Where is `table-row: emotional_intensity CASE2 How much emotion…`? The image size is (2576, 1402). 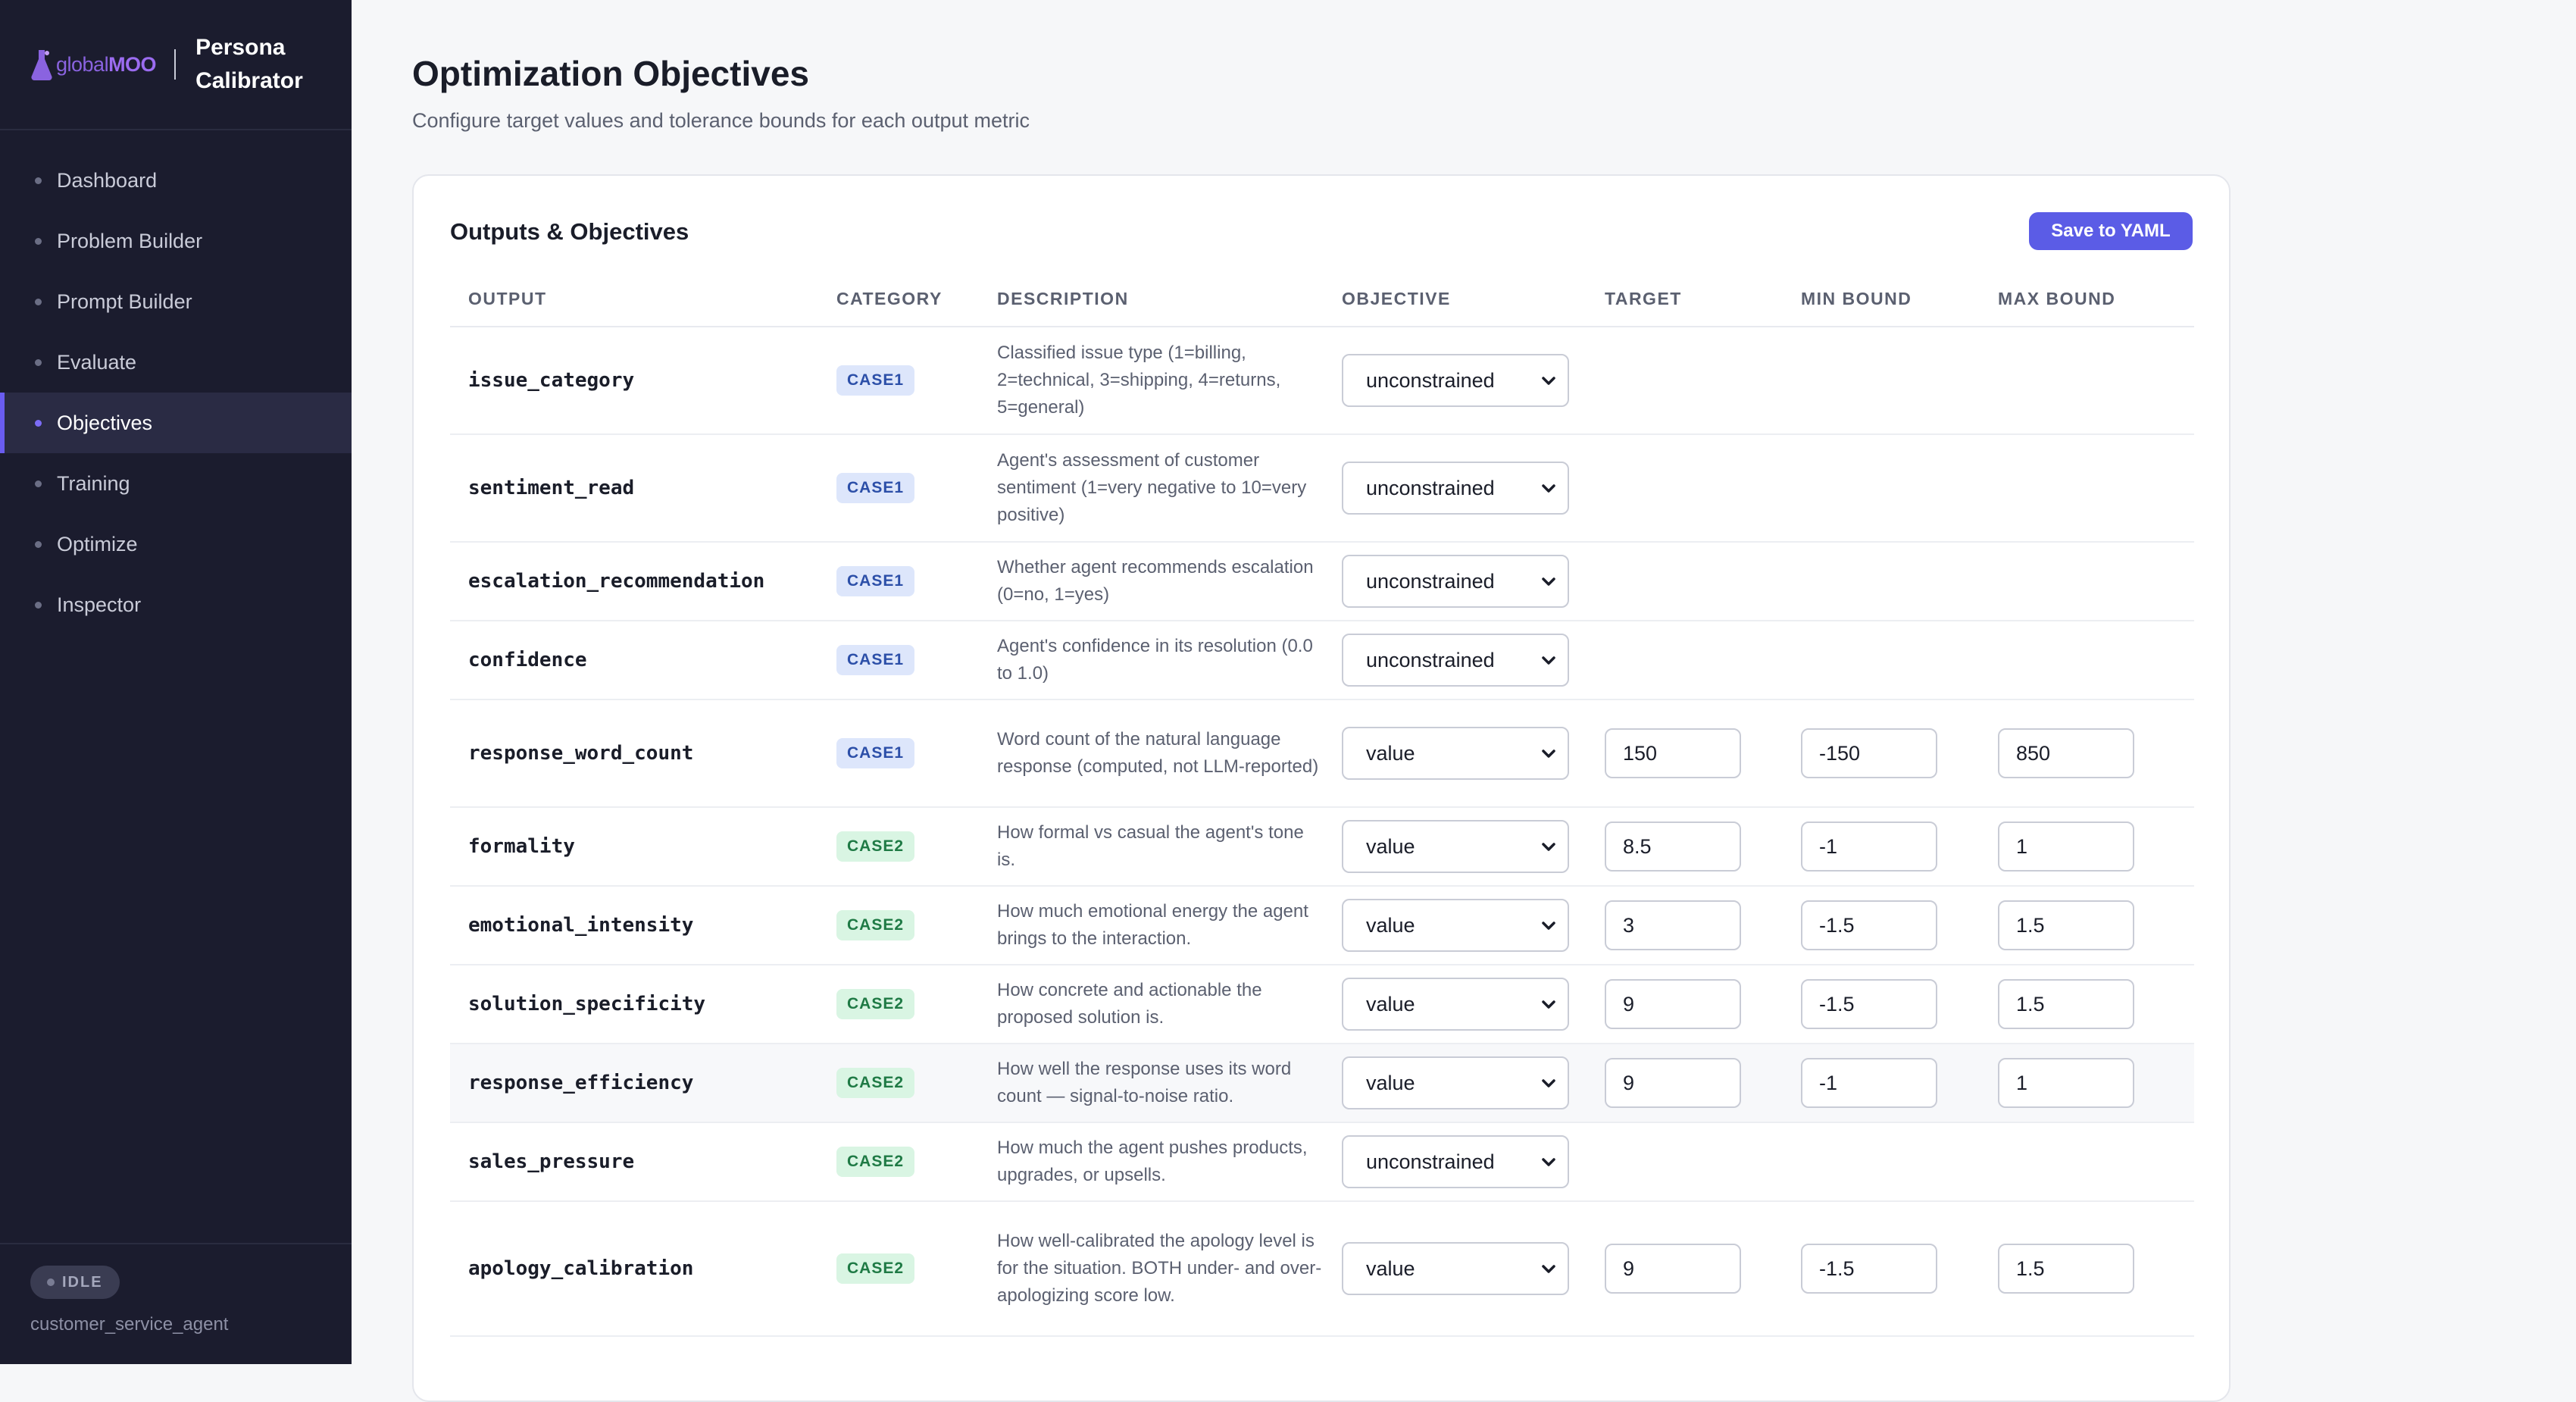 table-row: emotional_intensity CASE2 How much emotion… is located at coordinates (1322, 926).